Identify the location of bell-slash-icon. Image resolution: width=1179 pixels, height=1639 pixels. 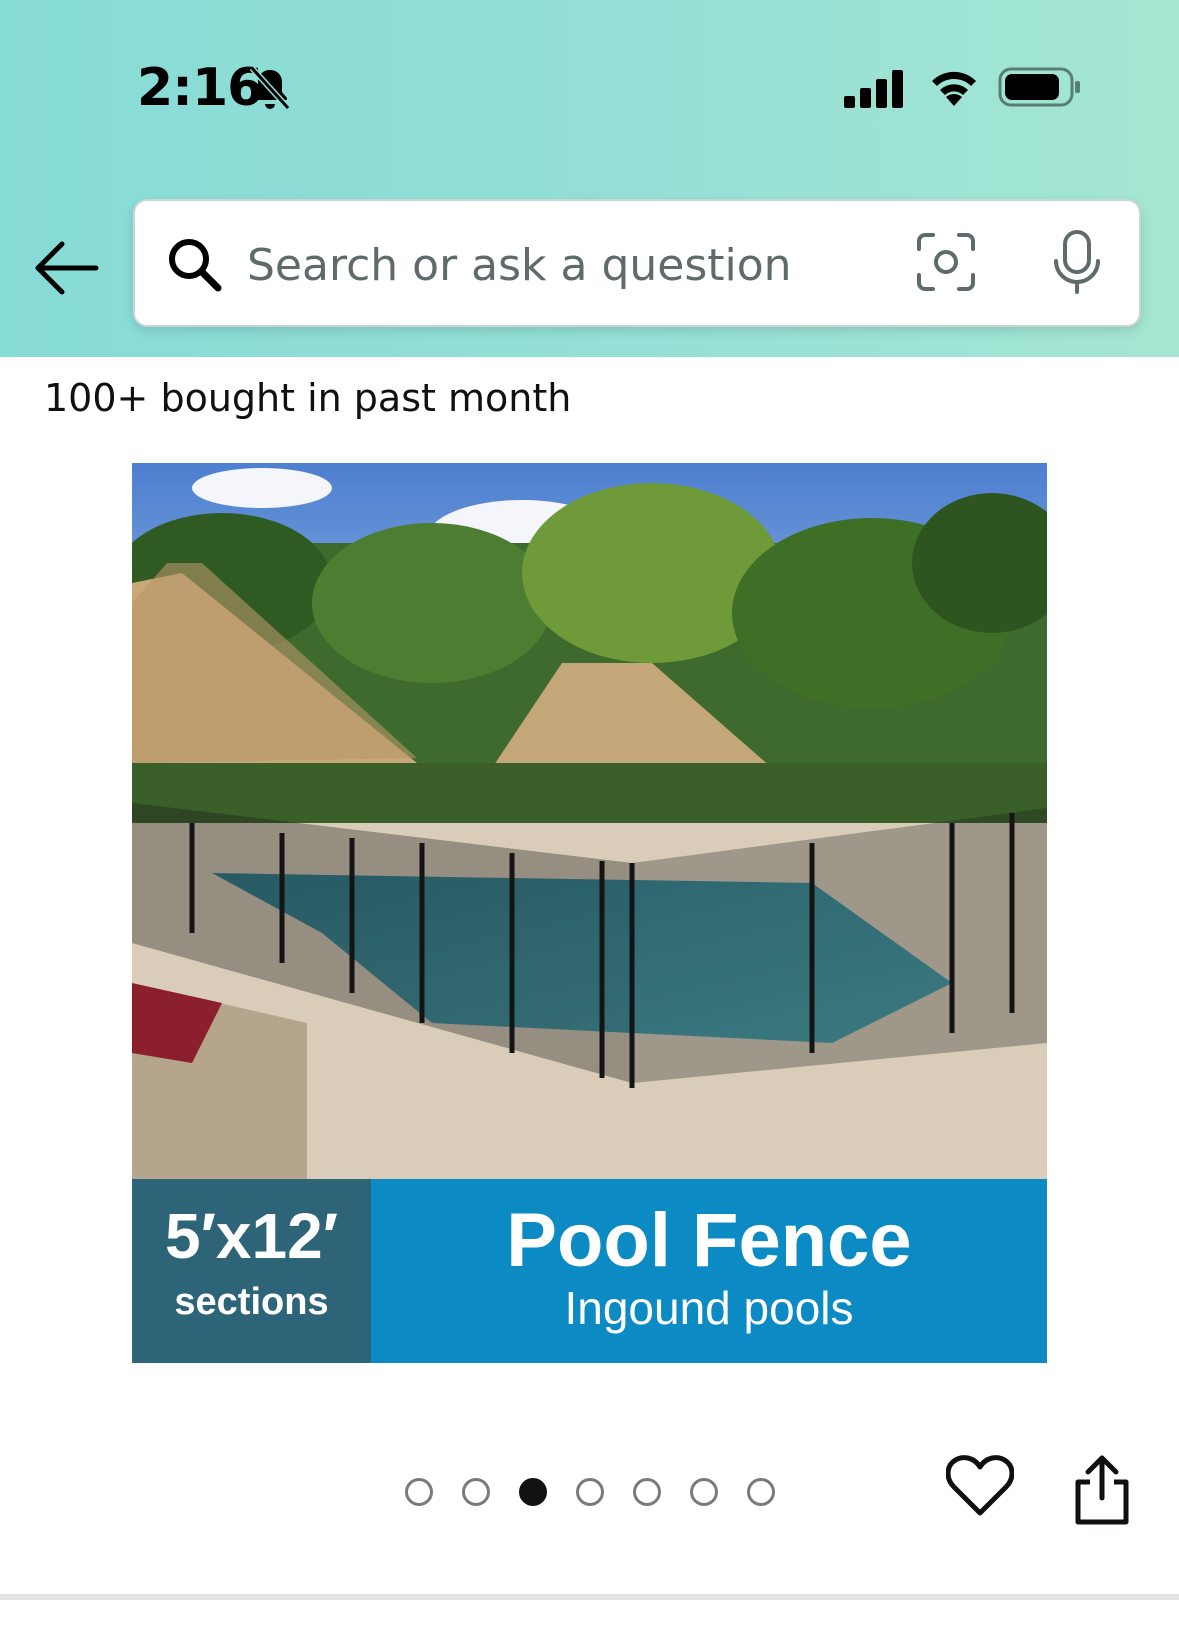
(270, 88).